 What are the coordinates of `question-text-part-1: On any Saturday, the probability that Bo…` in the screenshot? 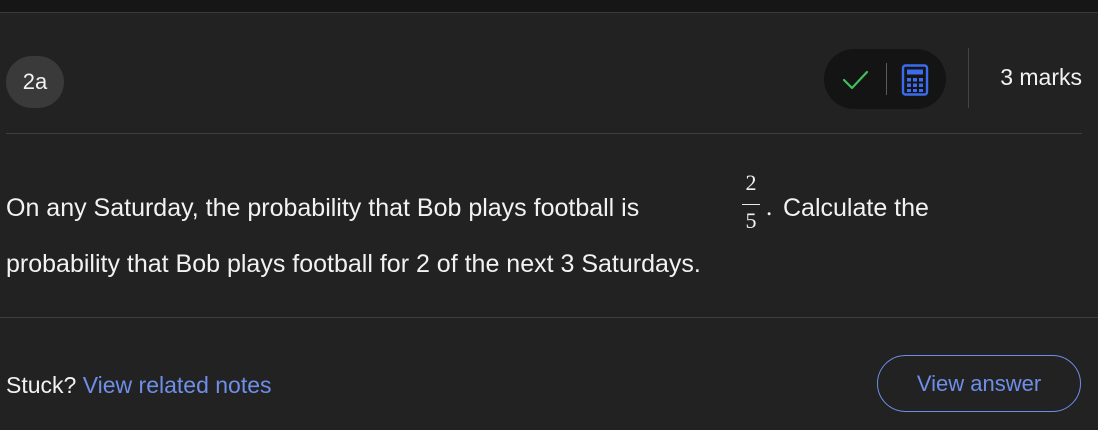 It's located at (323, 208).